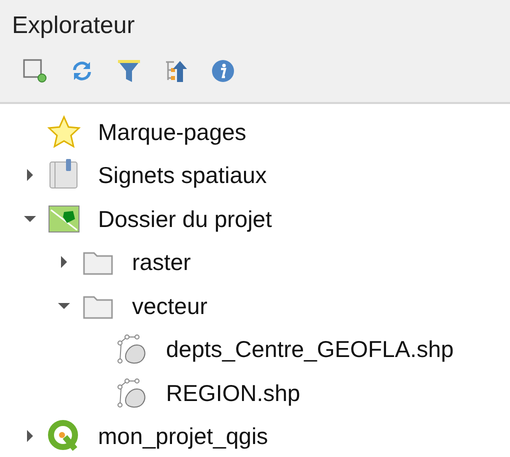 The width and height of the screenshot is (510, 457). Describe the element at coordinates (161, 262) in the screenshot. I see `tree-item-label: raster` at that location.